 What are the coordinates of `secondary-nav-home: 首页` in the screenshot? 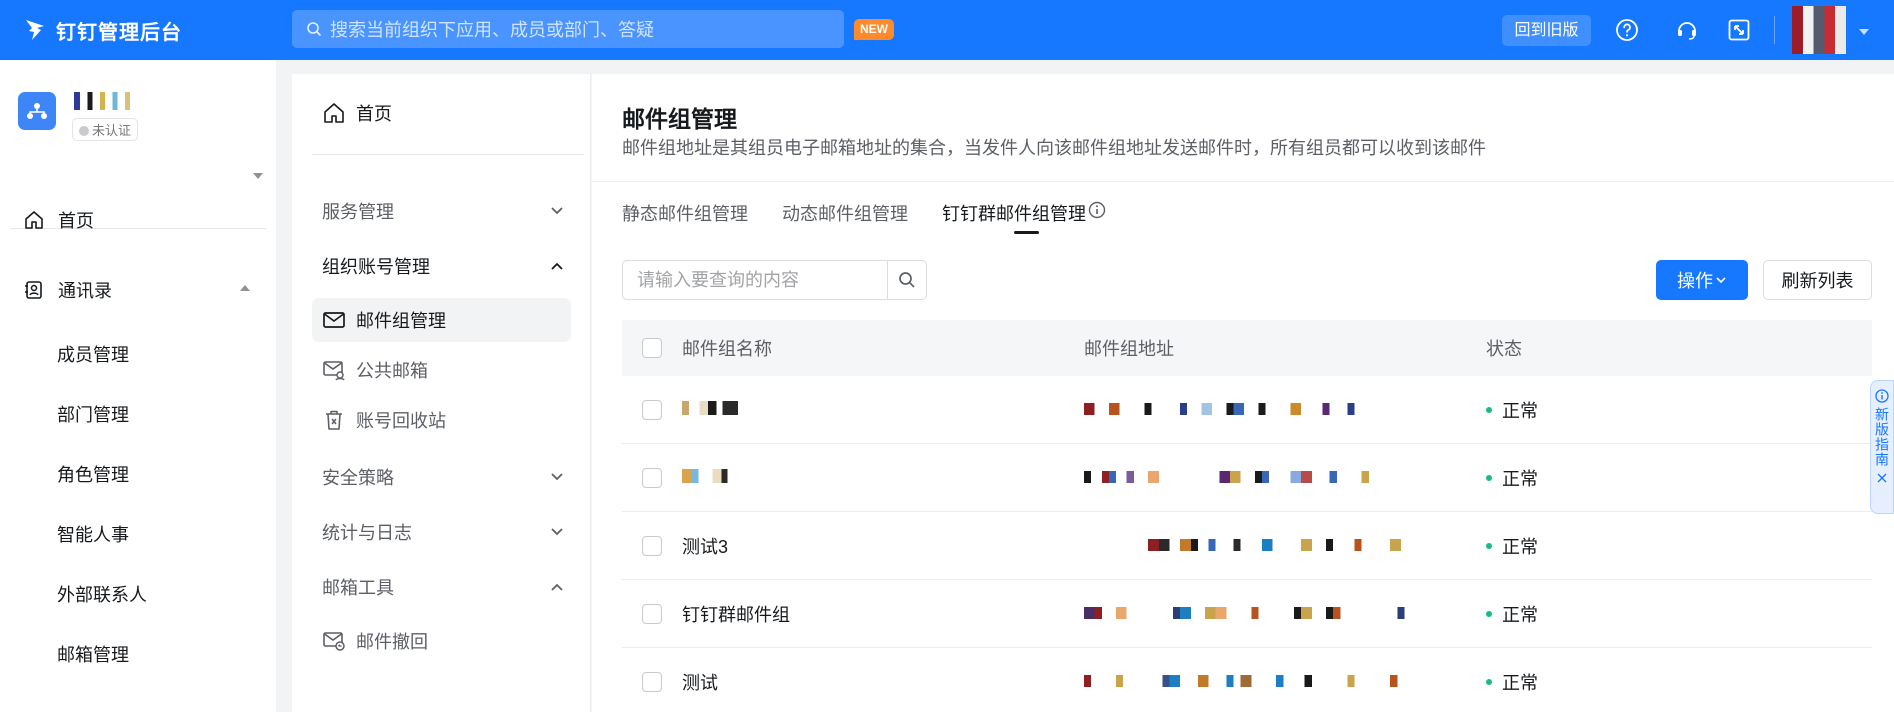 It's located at (357, 113).